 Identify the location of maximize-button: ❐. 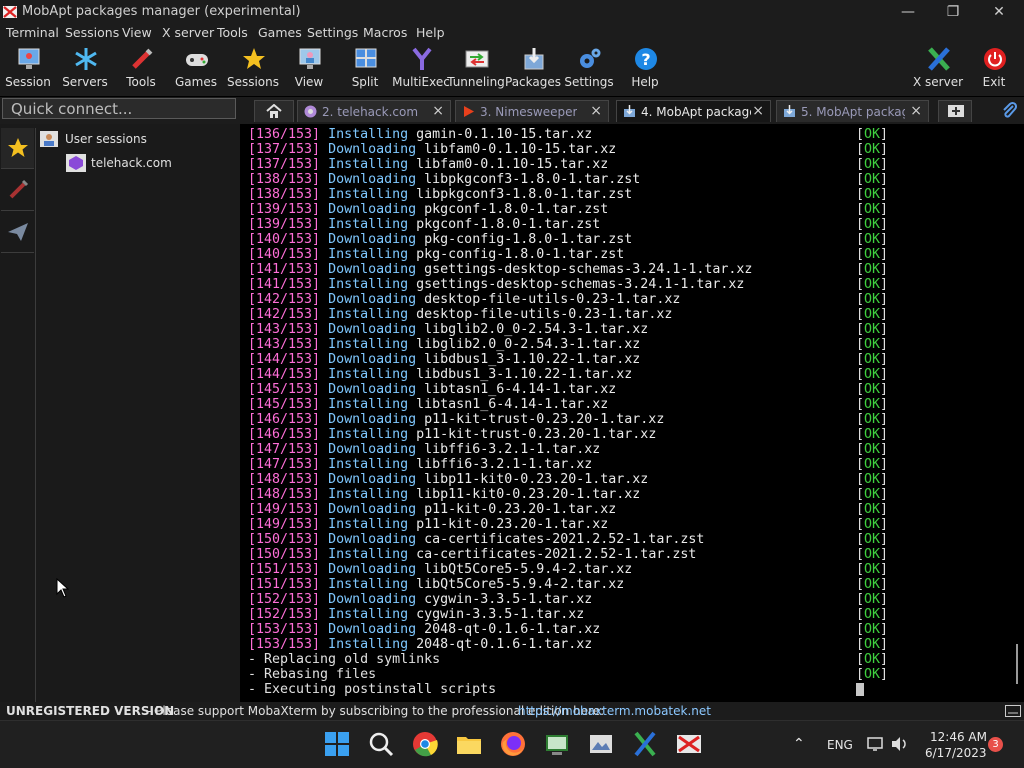
(953, 12).